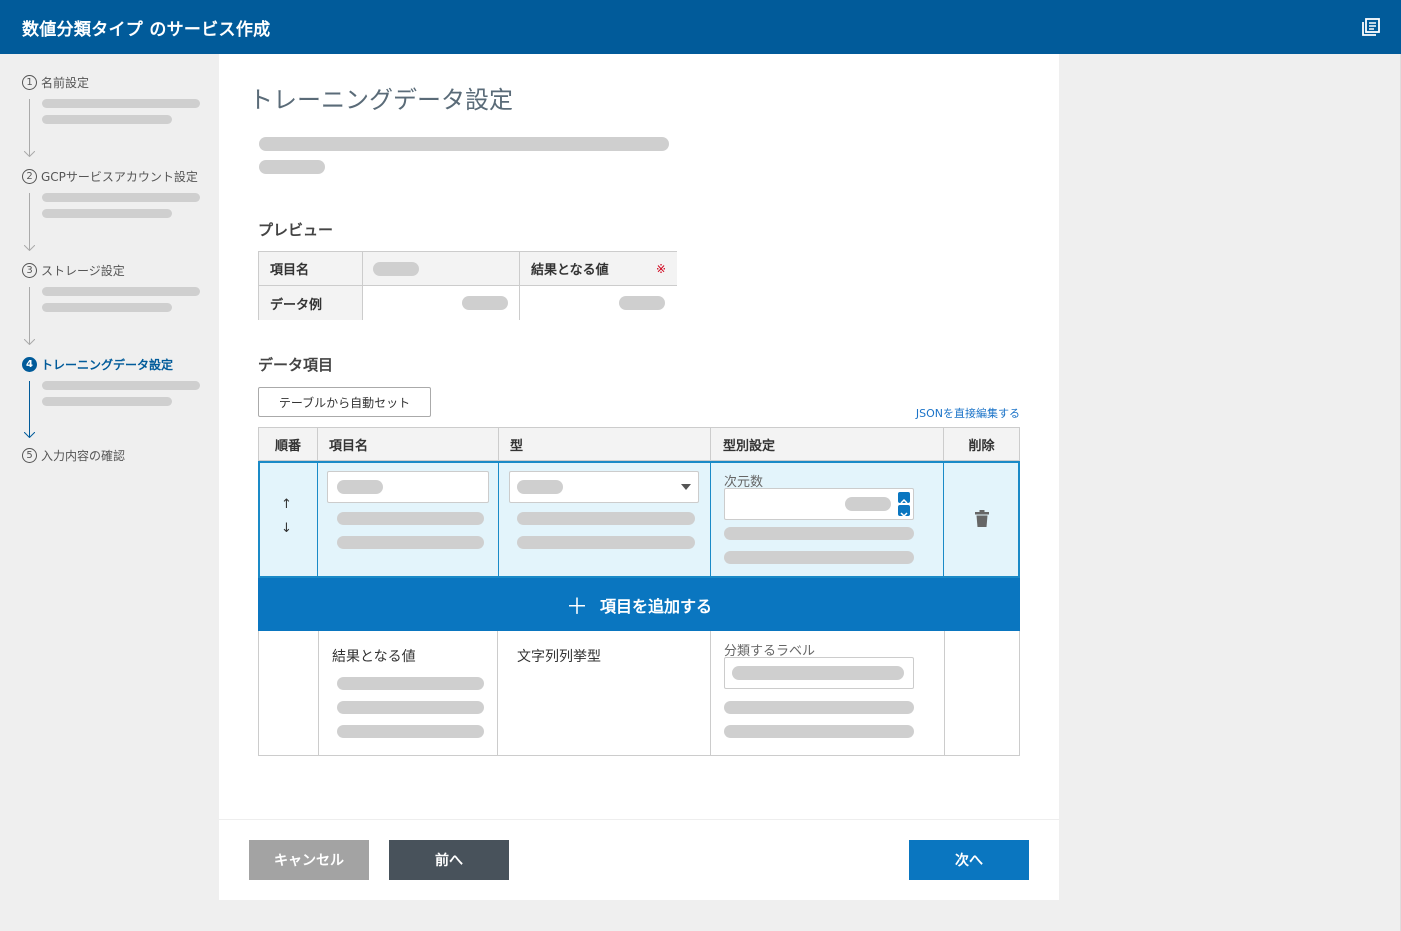 The image size is (1401, 931). I want to click on preview-name-cell, so click(441, 269).